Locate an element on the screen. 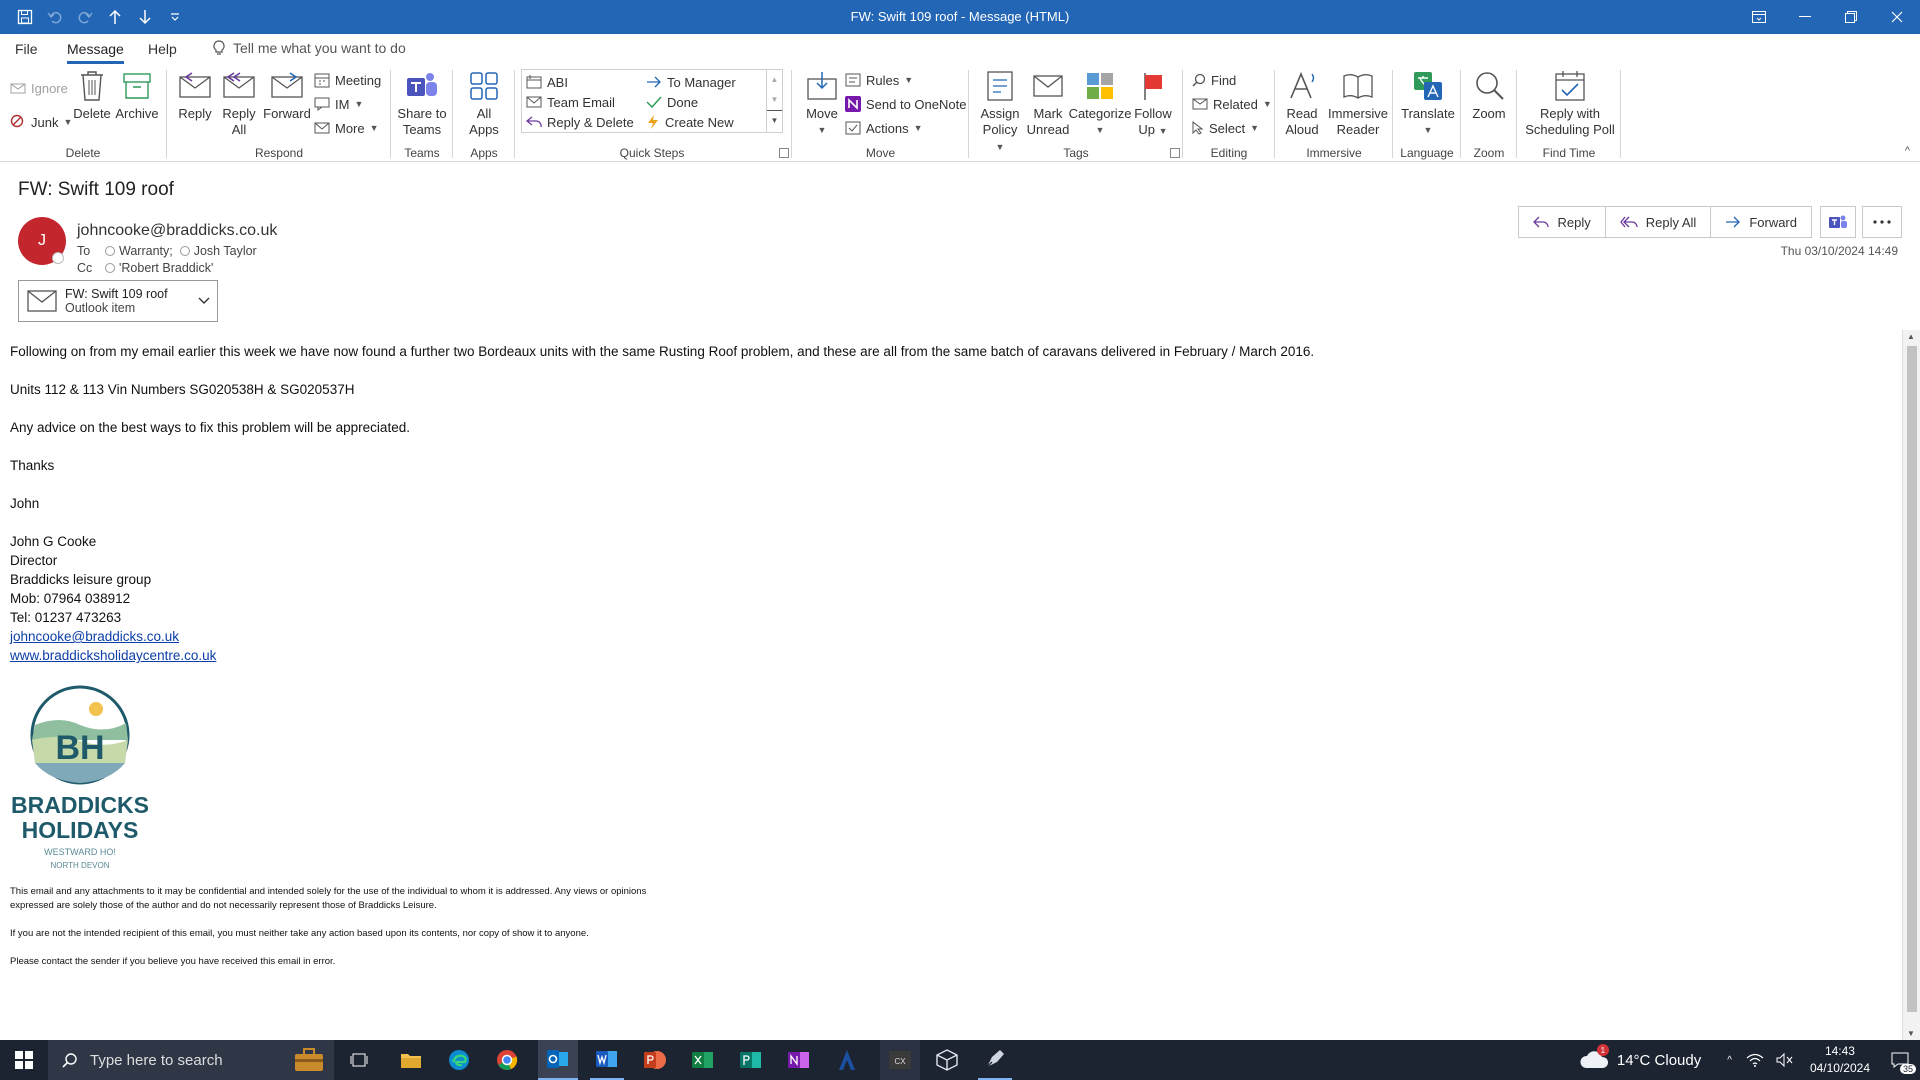  signature-line: Tel: 01237 473263 is located at coordinates (66, 617).